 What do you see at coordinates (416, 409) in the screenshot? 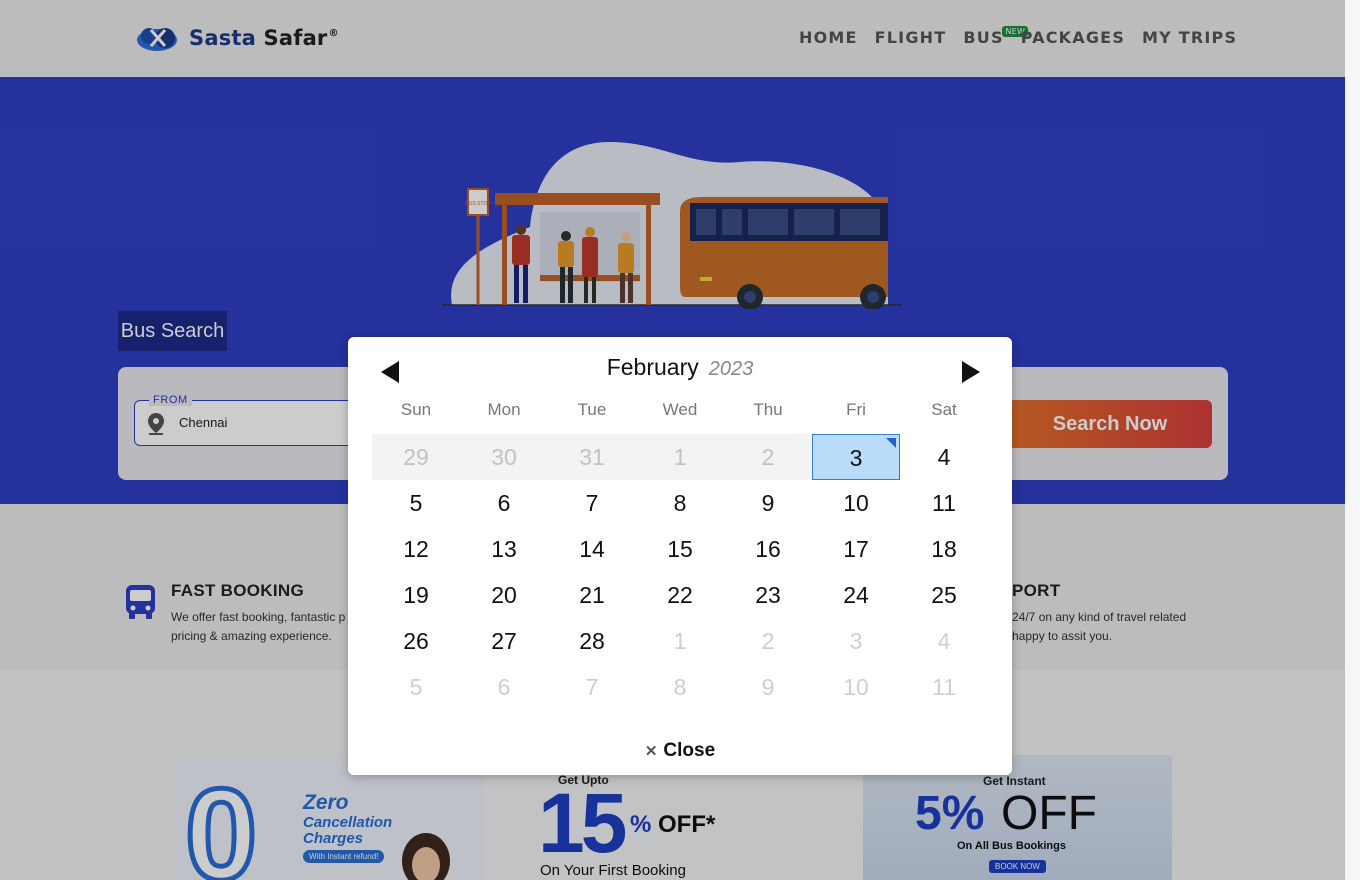
I see `weekday-label: Sun` at bounding box center [416, 409].